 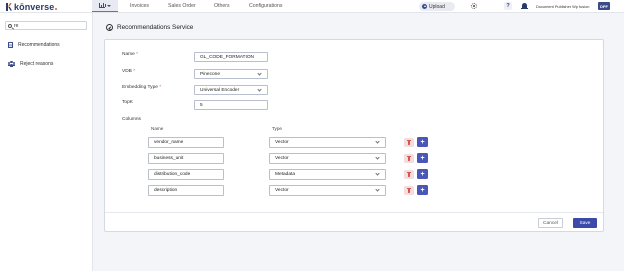 What do you see at coordinates (186, 158) in the screenshot?
I see `column-name-field: business_unit` at bounding box center [186, 158].